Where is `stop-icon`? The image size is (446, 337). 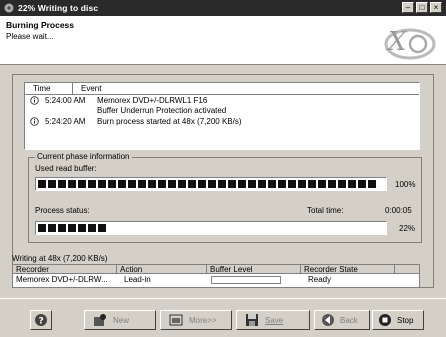 stop-icon is located at coordinates (385, 320).